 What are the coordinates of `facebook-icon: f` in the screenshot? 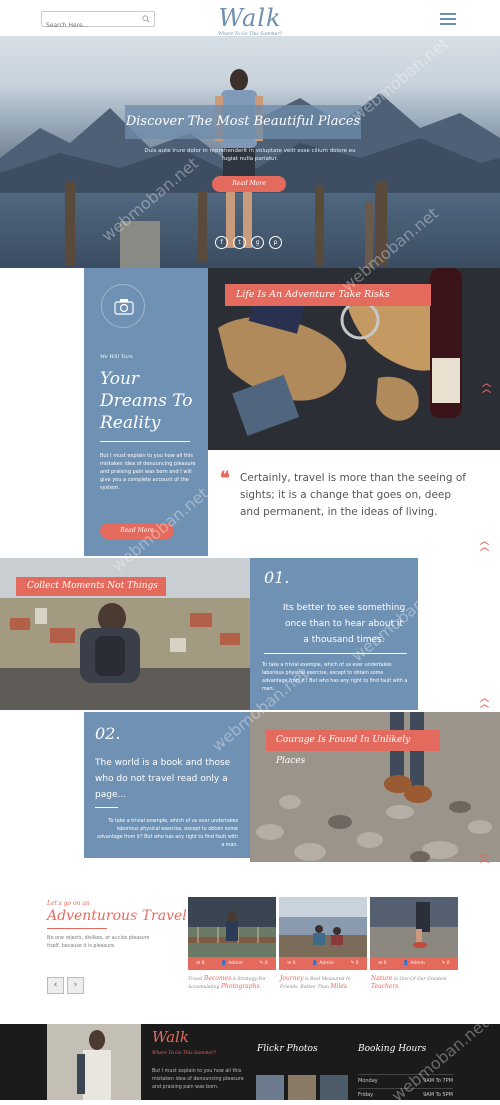 It's located at (221, 242).